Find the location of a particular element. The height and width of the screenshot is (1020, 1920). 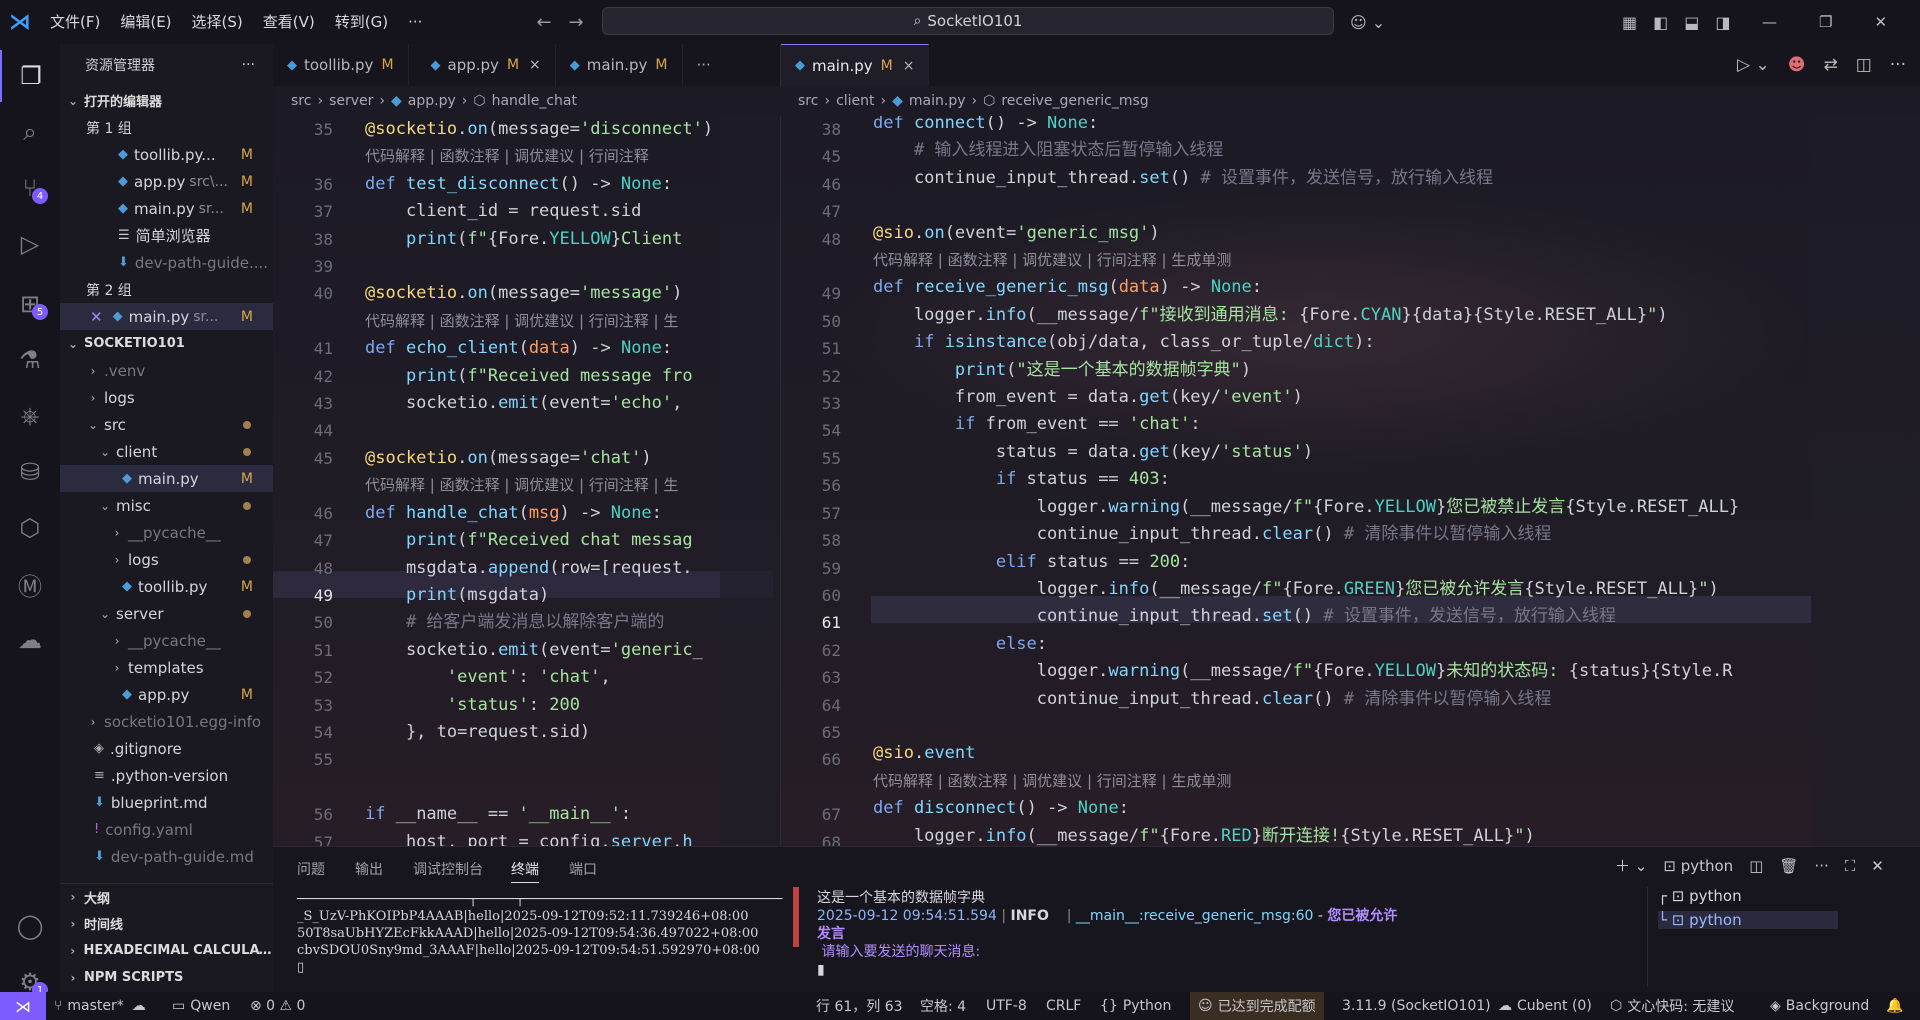

line-ending: CRLF is located at coordinates (1063, 1006).